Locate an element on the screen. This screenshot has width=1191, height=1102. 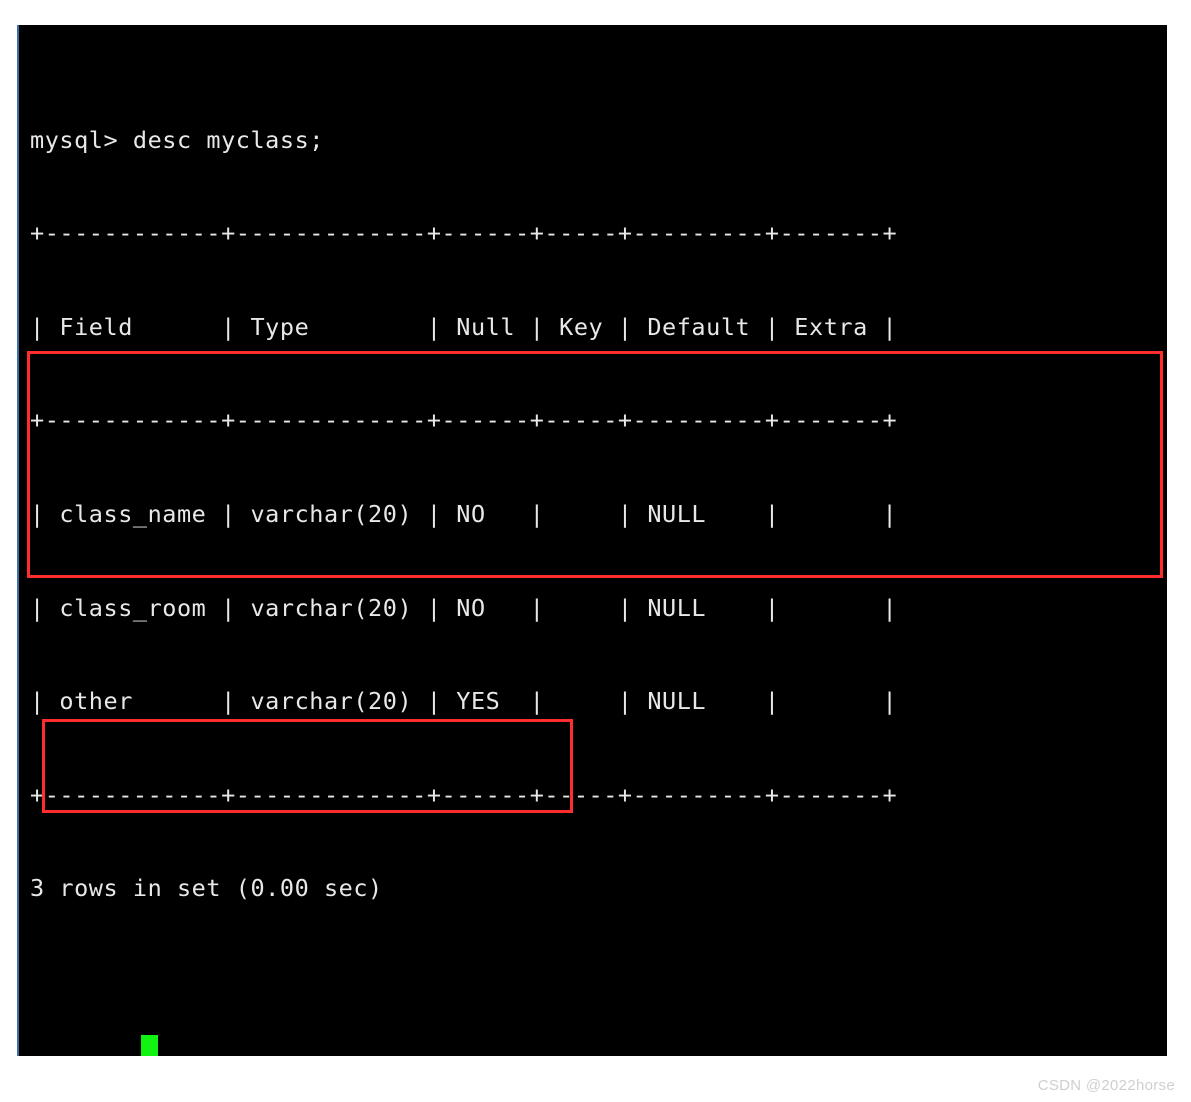
terminal-cursor is located at coordinates (149, 1045).